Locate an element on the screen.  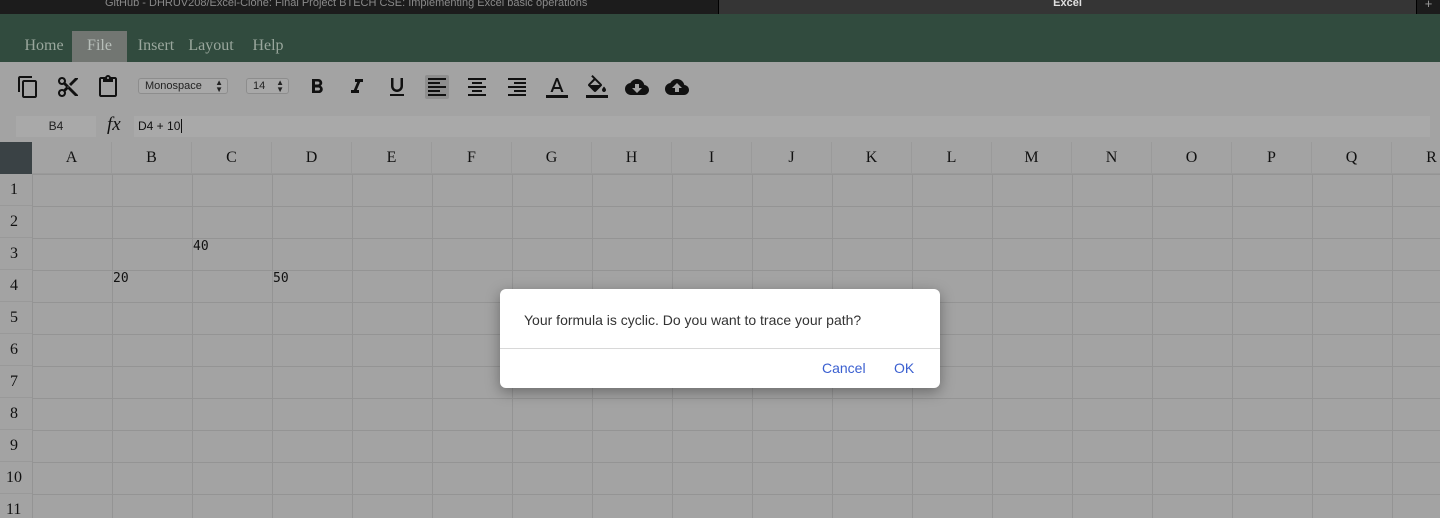
row-header-11: 11 is located at coordinates (16, 506).